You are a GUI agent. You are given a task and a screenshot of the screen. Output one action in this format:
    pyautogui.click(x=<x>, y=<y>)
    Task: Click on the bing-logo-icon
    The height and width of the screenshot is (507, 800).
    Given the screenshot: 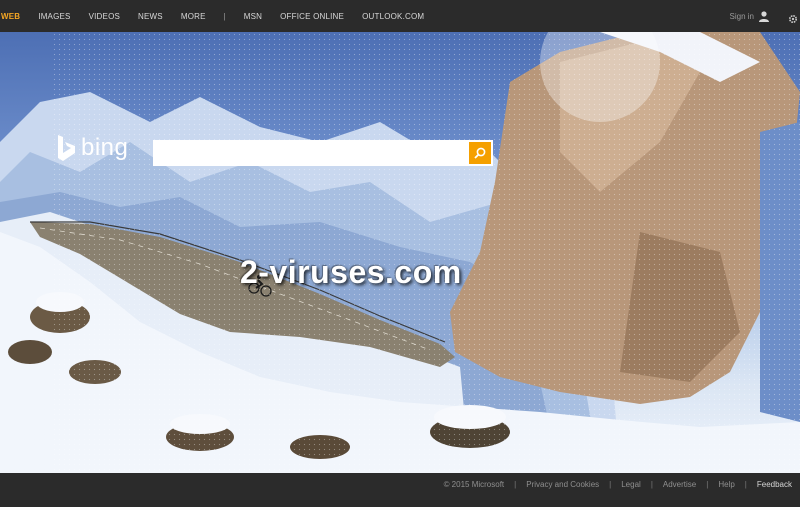 What is the action you would take?
    pyautogui.click(x=66, y=148)
    